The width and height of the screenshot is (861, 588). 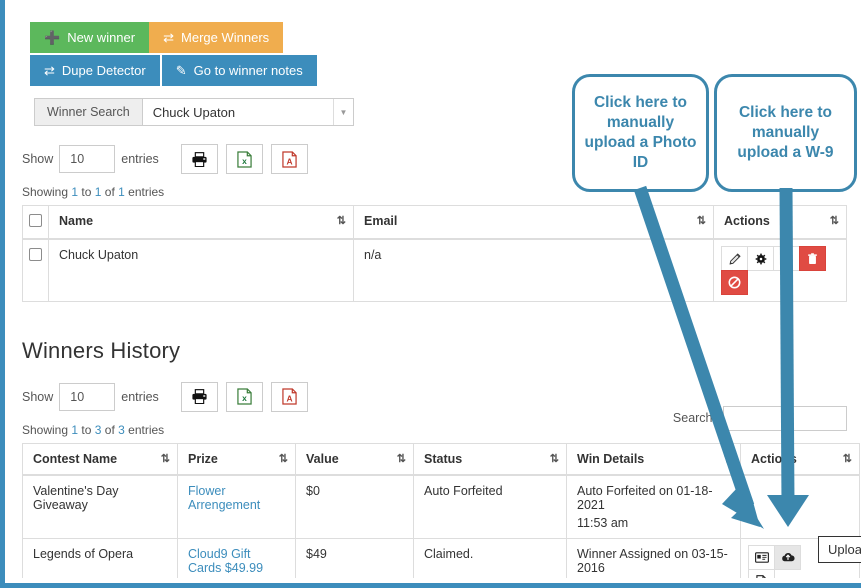 I want to click on winners-export-buttons: x A, so click(x=244, y=159).